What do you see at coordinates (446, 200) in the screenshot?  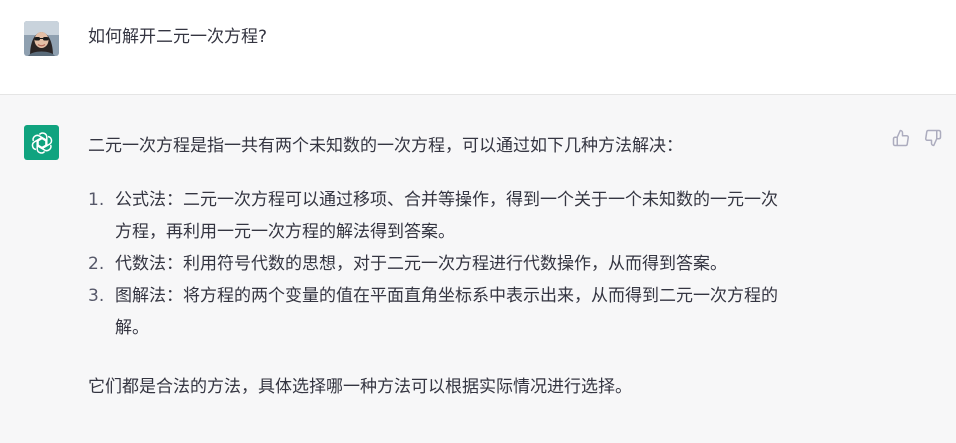 I see `list-item-line: 公式法：二元一次方程可以通过移项、合并等操作，得到一个关于一个未知数的一元一次` at bounding box center [446, 200].